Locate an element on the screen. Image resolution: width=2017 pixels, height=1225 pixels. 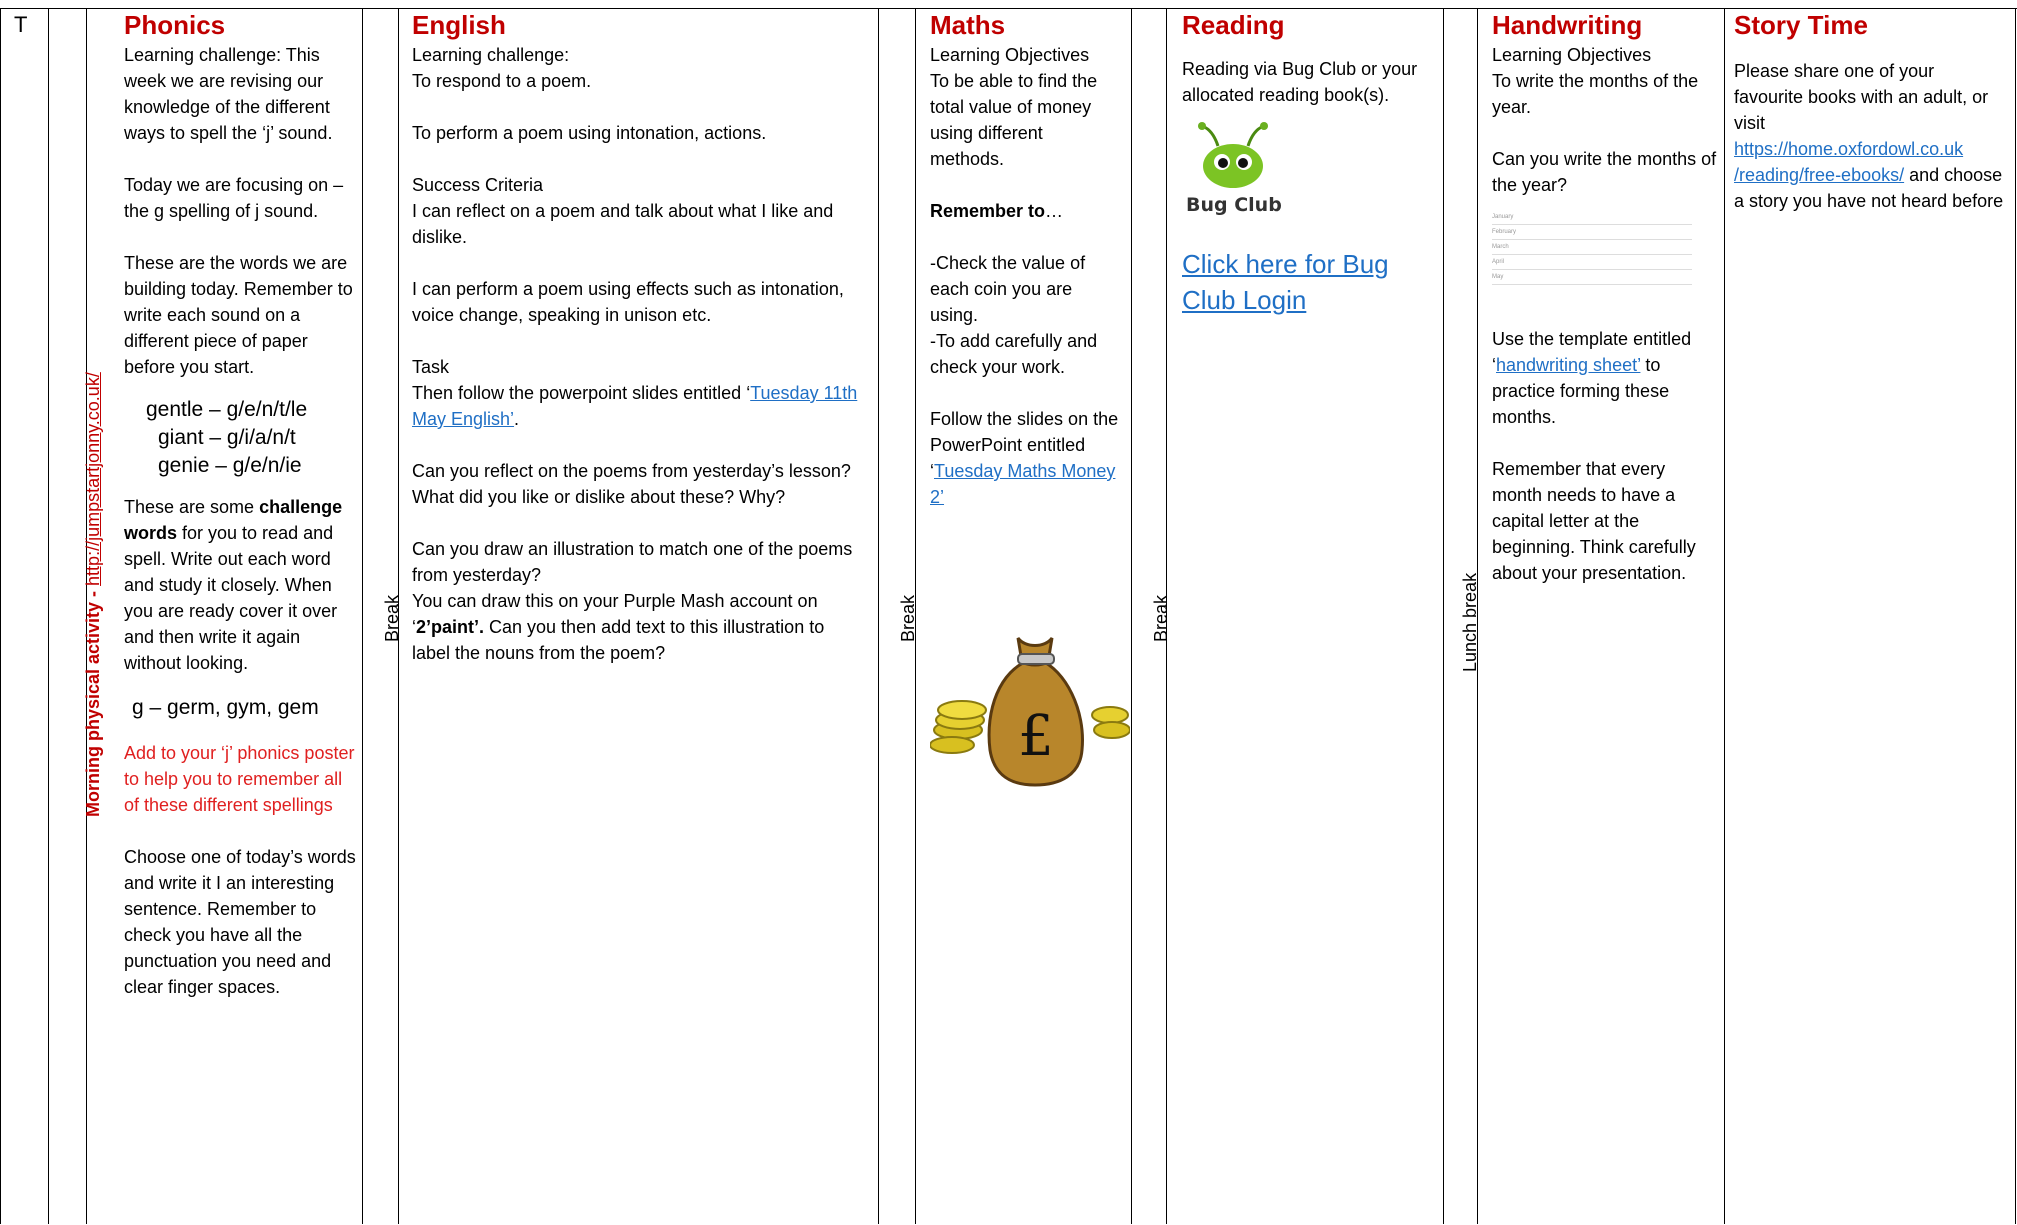
phonics-word-2: giant – g/i/a/n/t is located at coordinates (227, 437).